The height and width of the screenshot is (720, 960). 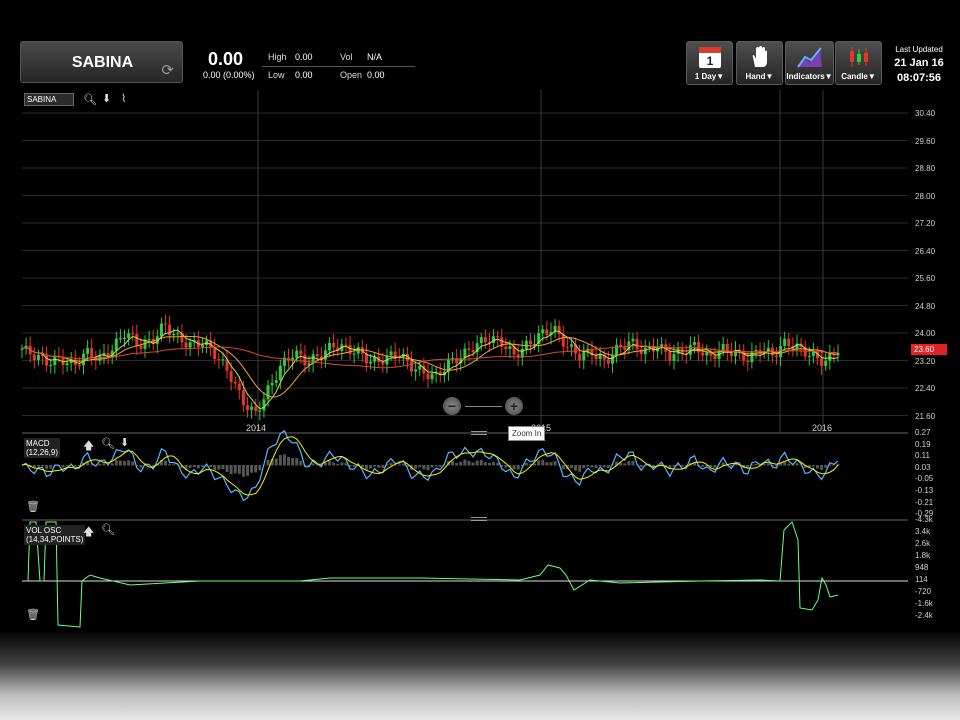 What do you see at coordinates (514, 406) in the screenshot?
I see `zoom-in-button: +` at bounding box center [514, 406].